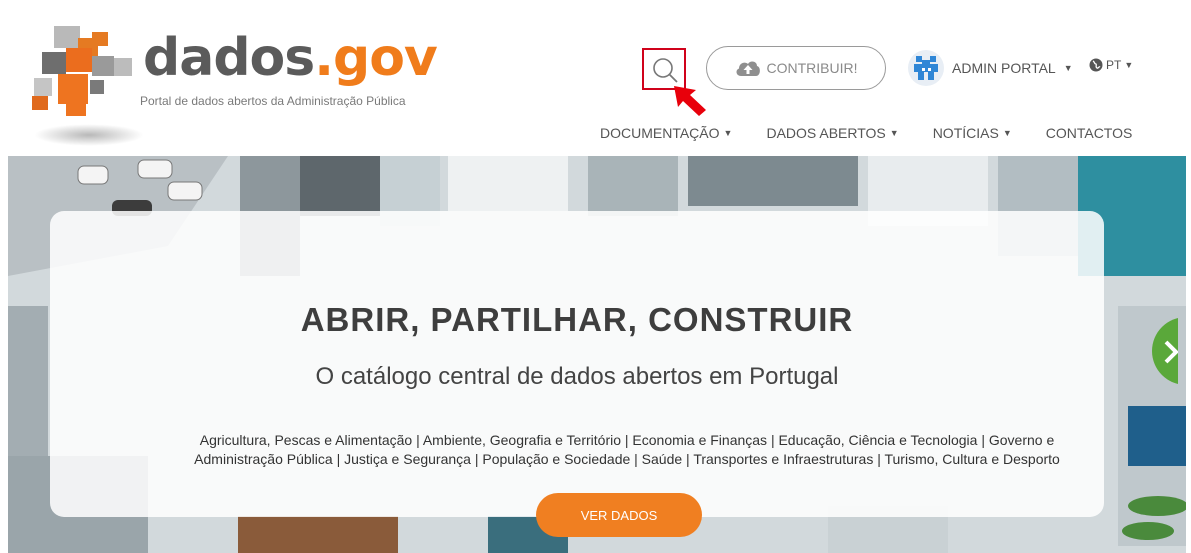  I want to click on hero-title: ABRIR, PARTILHAR, CONSTRUIR, so click(577, 319).